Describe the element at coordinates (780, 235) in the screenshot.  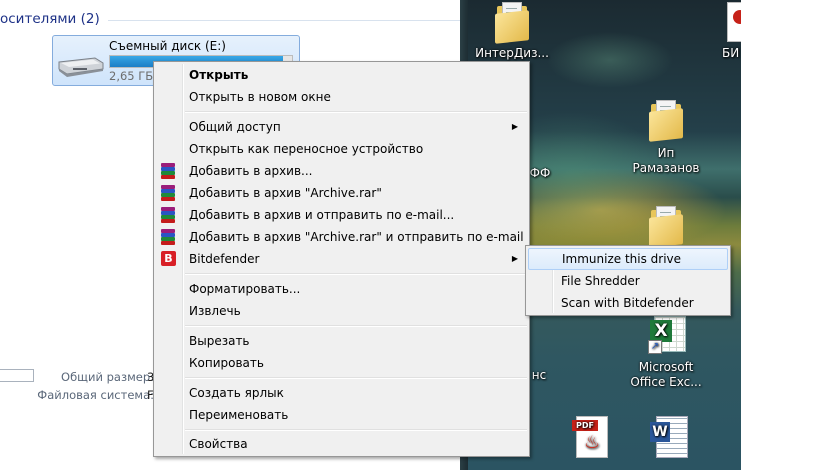
I see `offscreen-area` at that location.